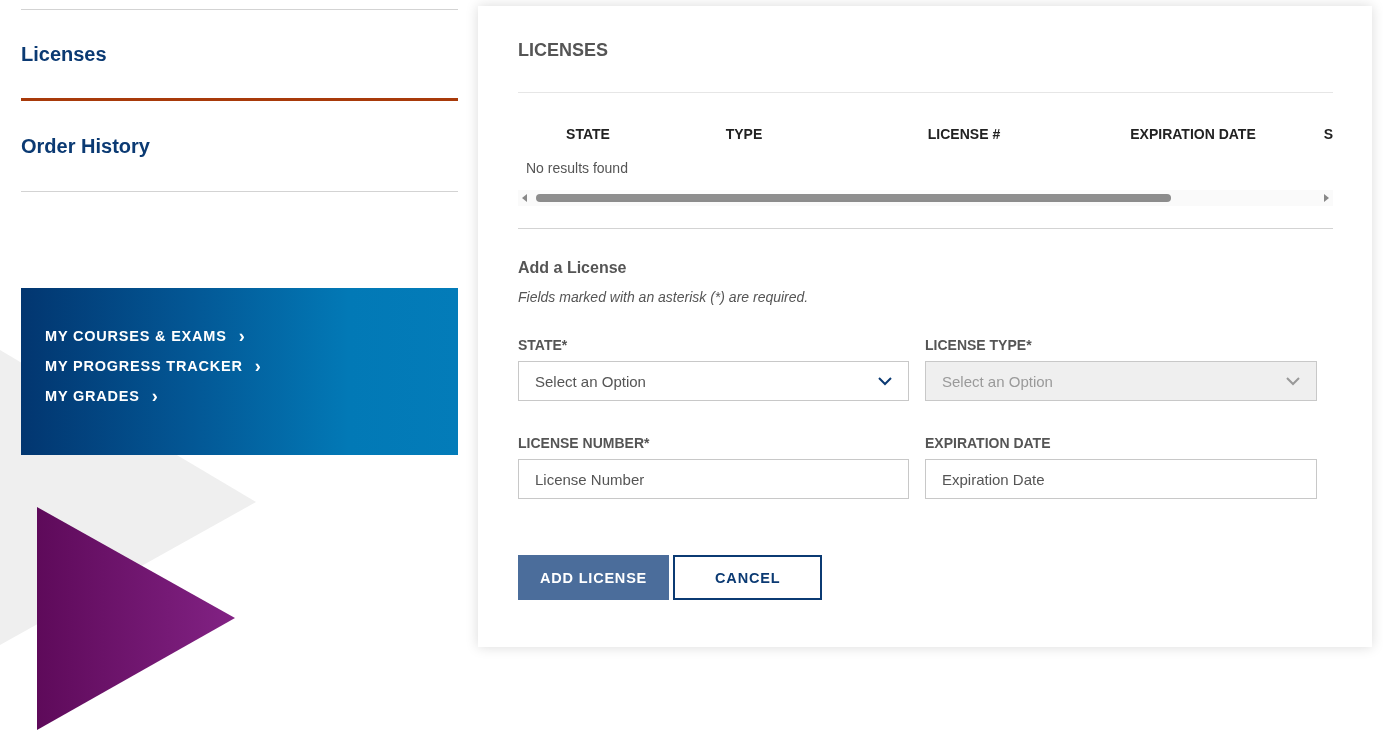 The width and height of the screenshot is (1383, 750). Describe the element at coordinates (588, 133) in the screenshot. I see `column-header: STATE` at that location.